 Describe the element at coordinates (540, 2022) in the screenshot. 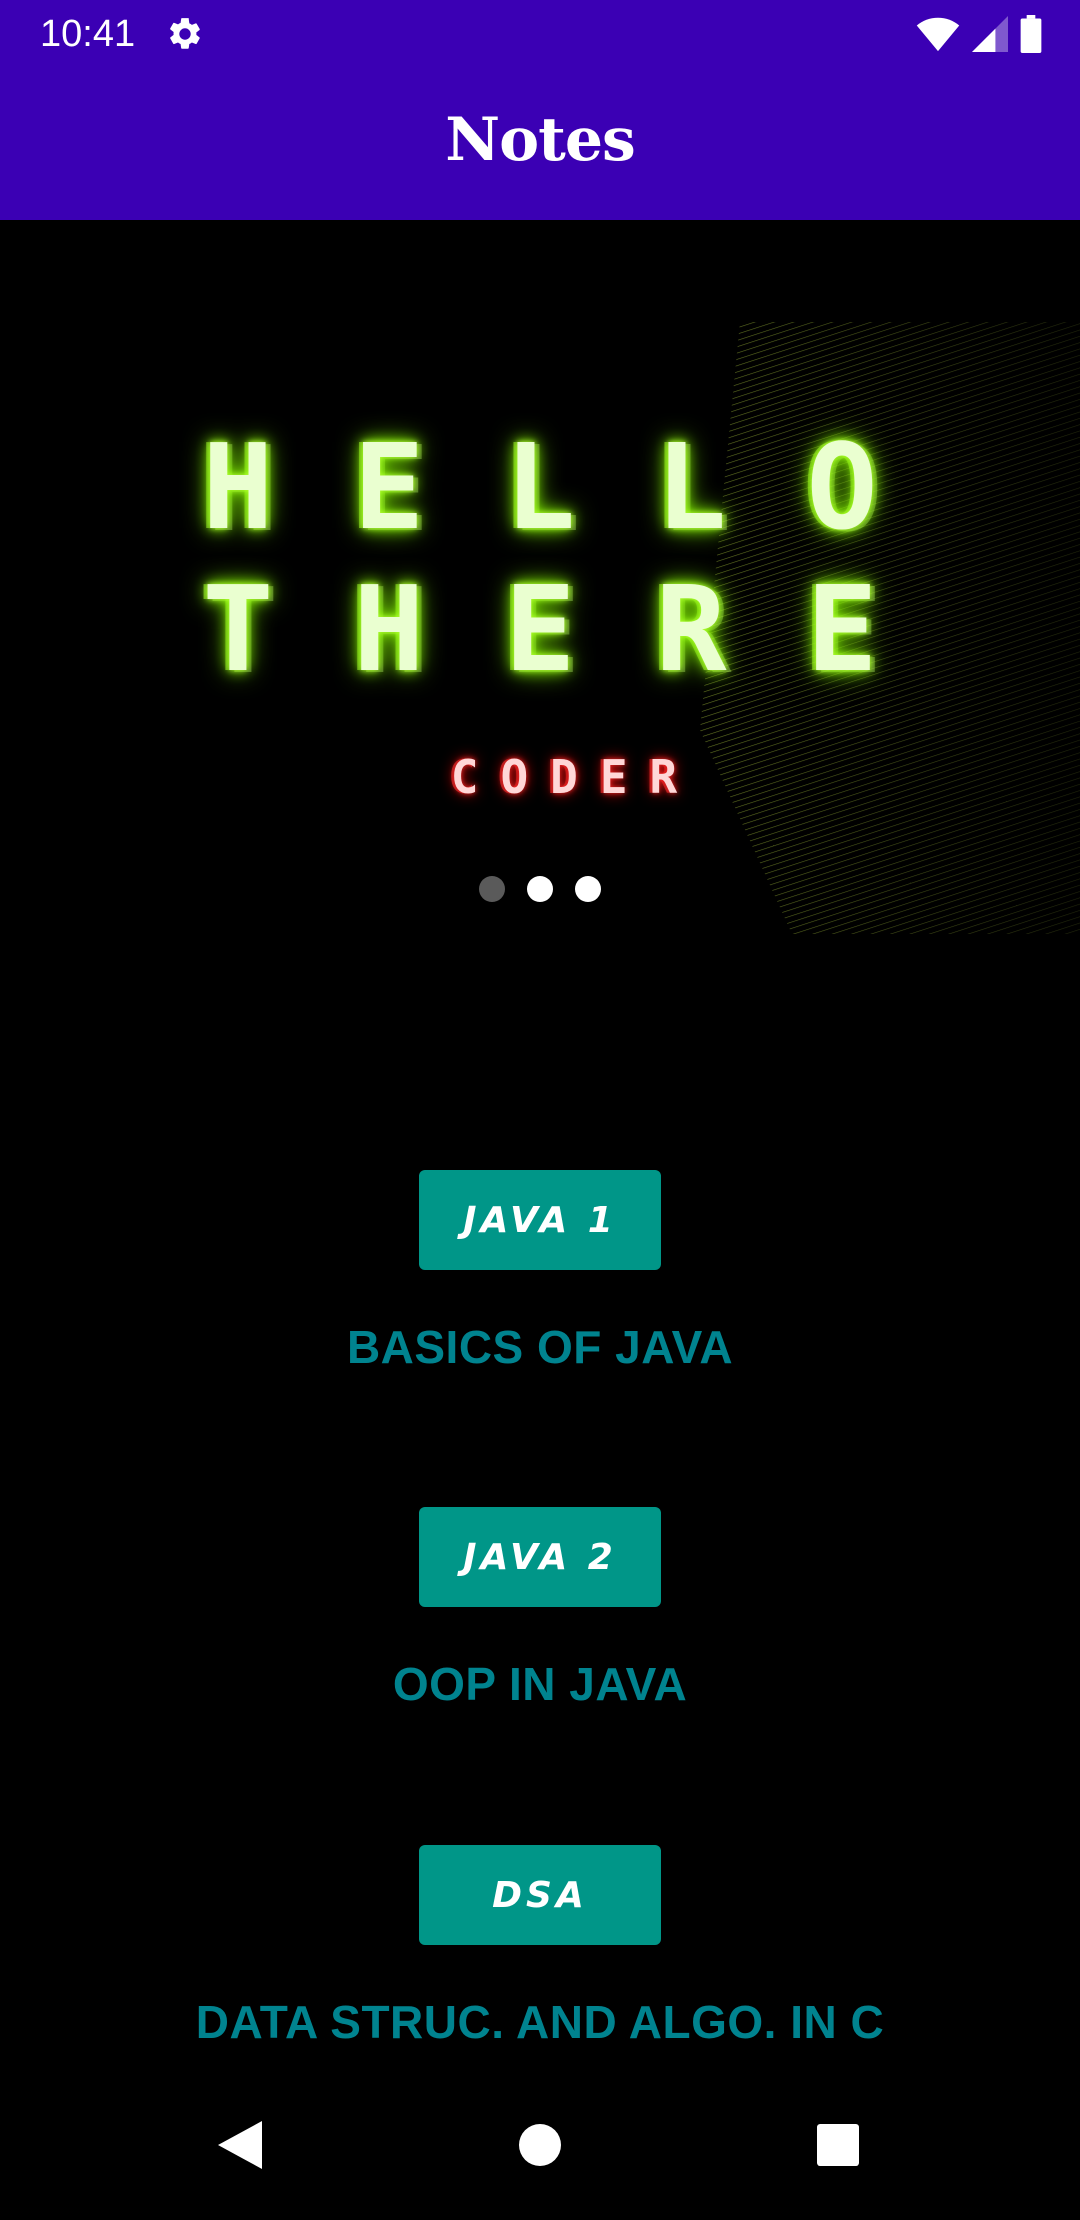

I see `dsa-description: DATA STRUC. AND ALGO. IN C` at that location.